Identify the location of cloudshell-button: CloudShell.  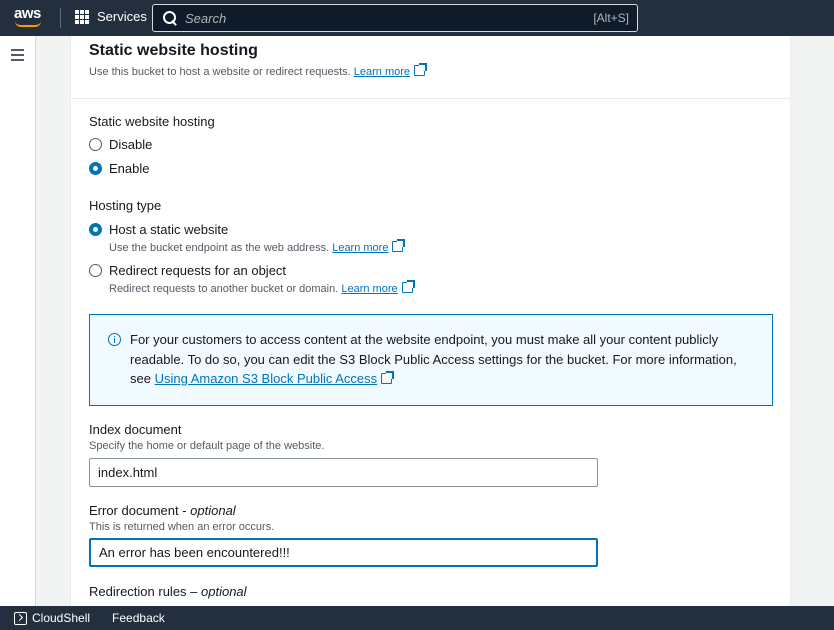
(61, 618).